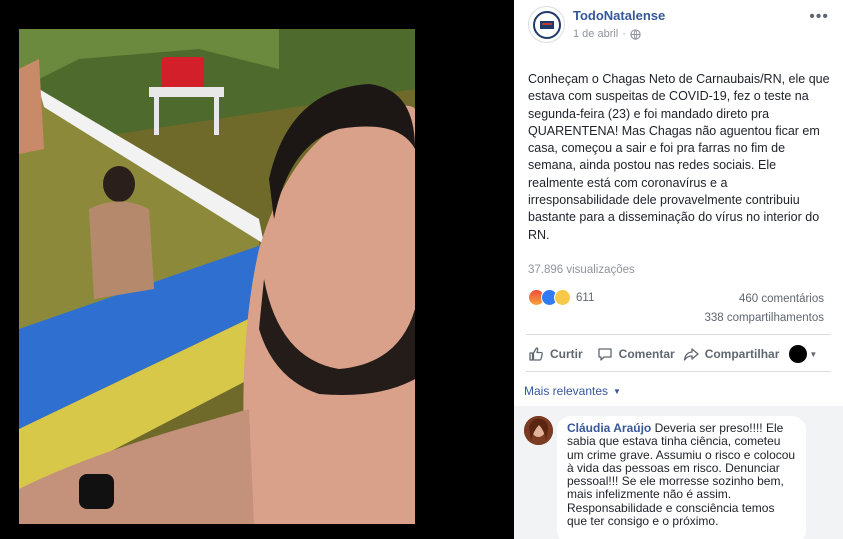 Image resolution: width=843 pixels, height=539 pixels. What do you see at coordinates (595, 34) in the screenshot?
I see `post-date: 1 de abril` at bounding box center [595, 34].